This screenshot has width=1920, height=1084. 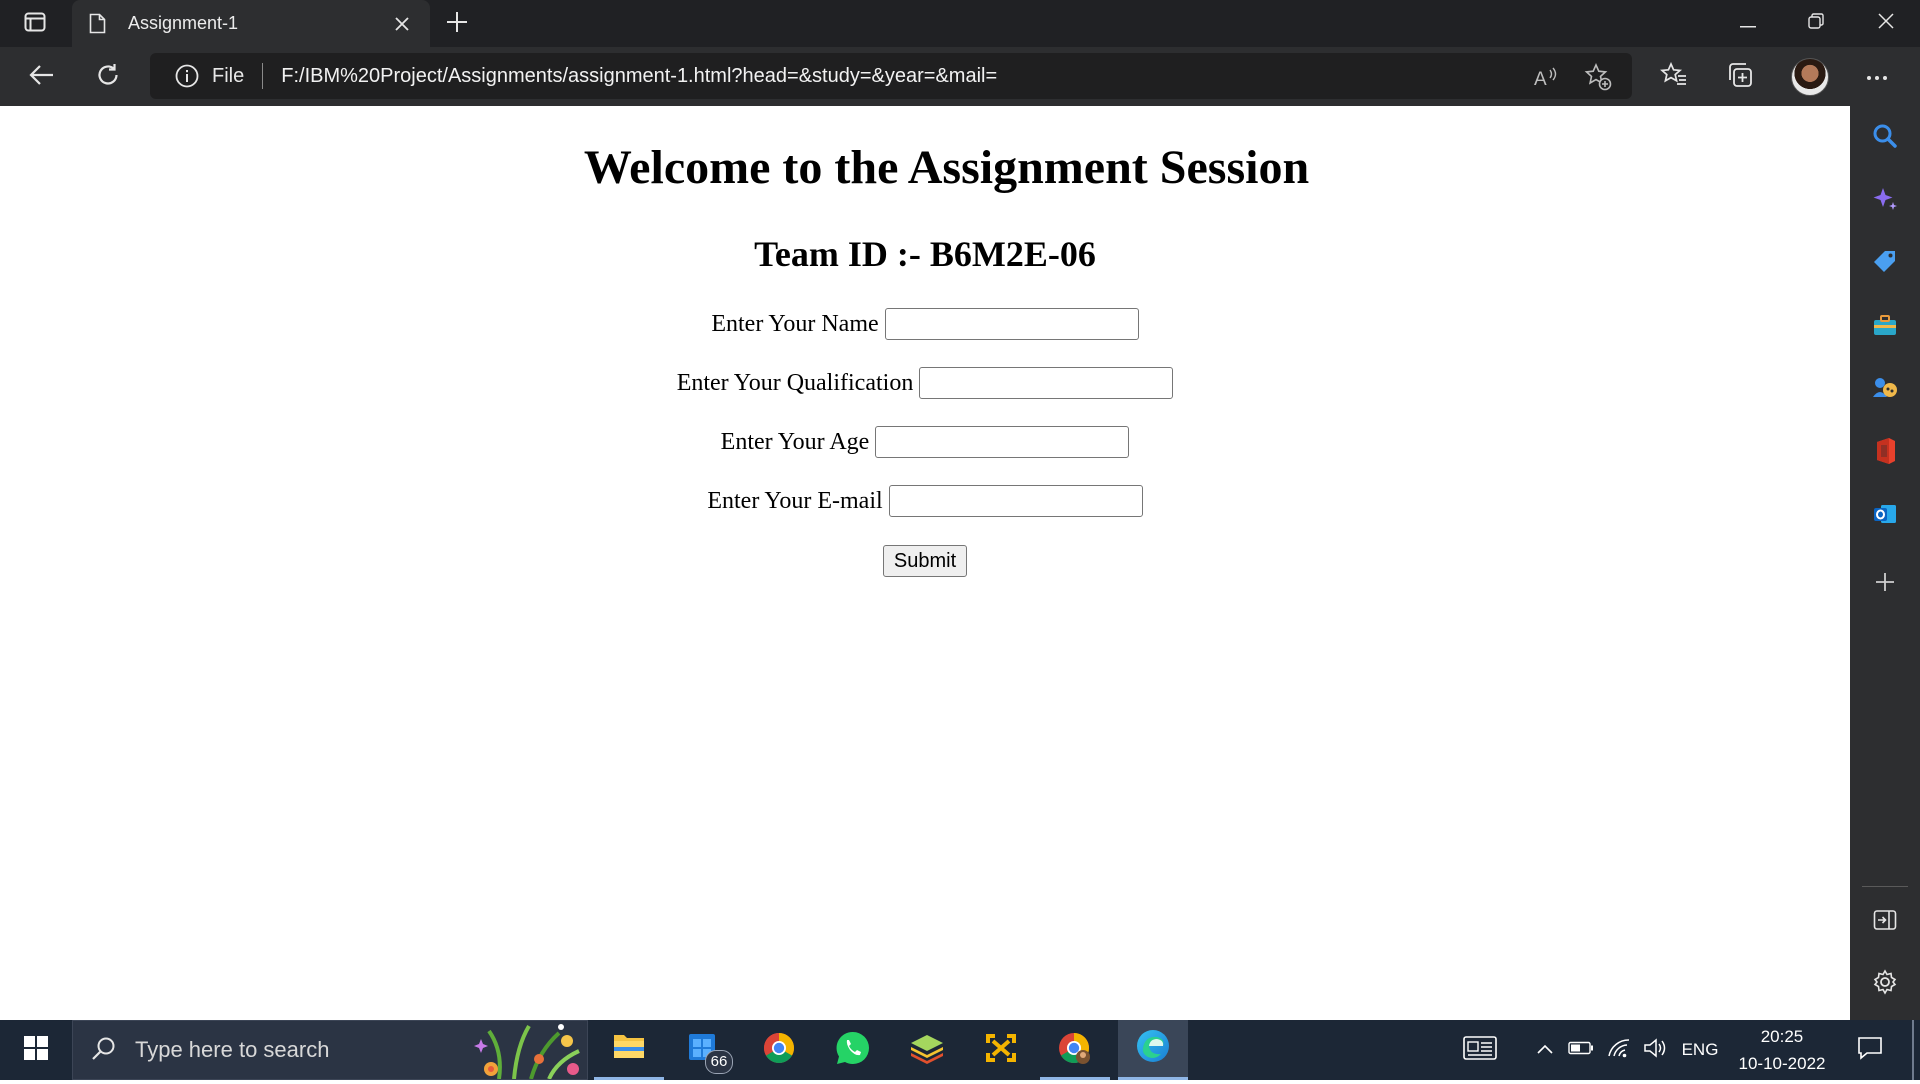 What do you see at coordinates (457, 24) in the screenshot?
I see `new-tab-button` at bounding box center [457, 24].